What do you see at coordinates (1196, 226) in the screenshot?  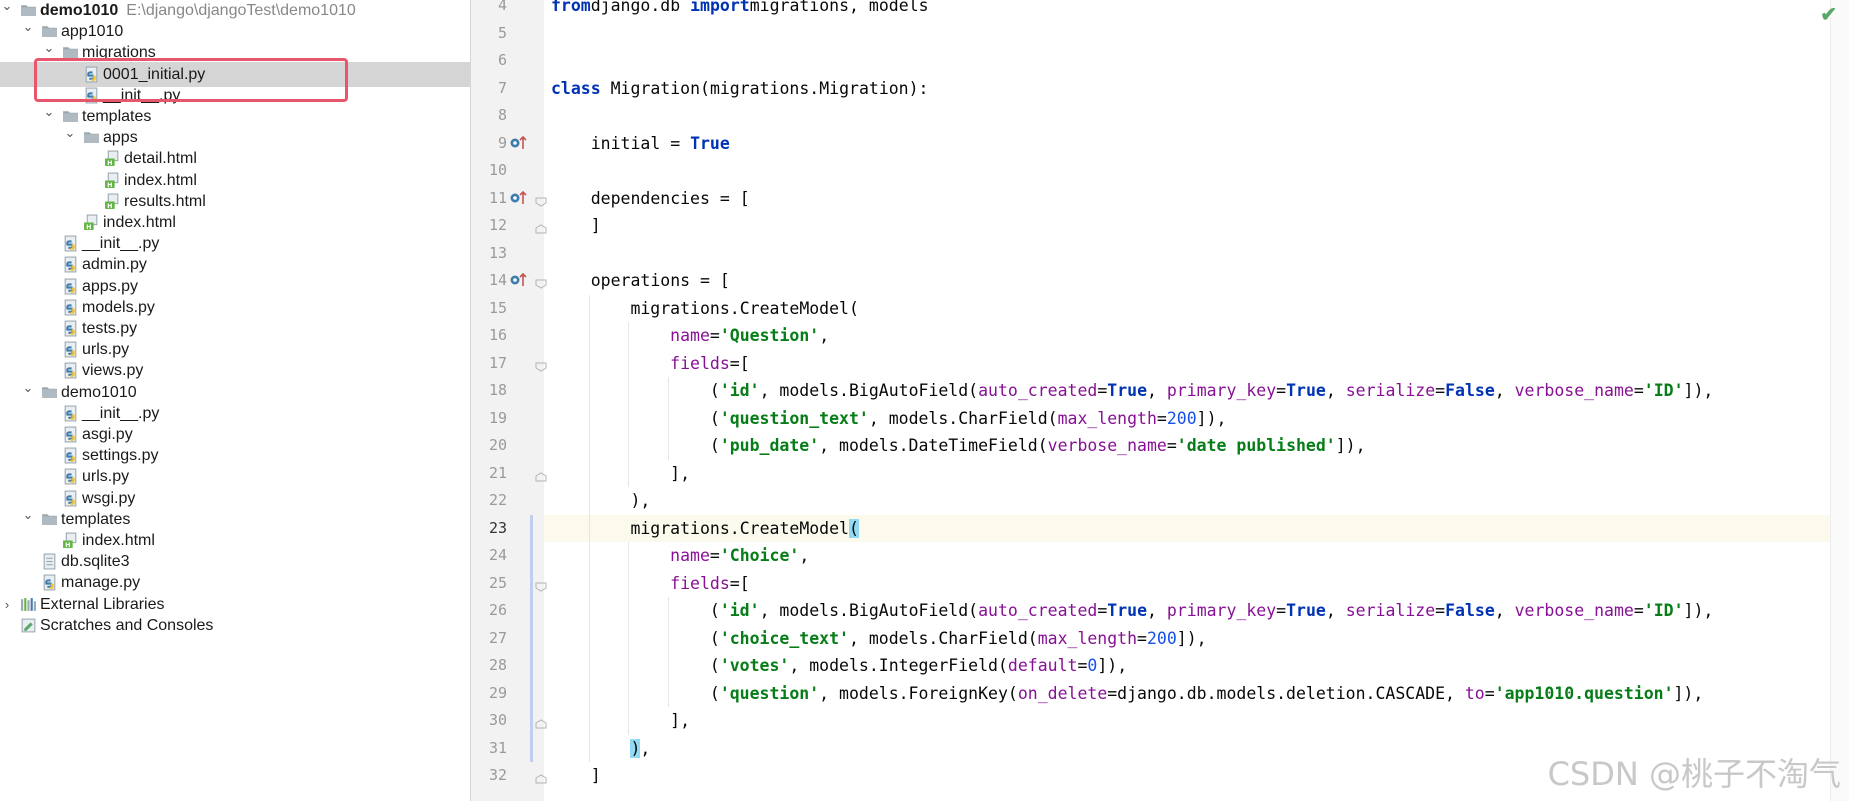 I see `code-line: ]` at bounding box center [1196, 226].